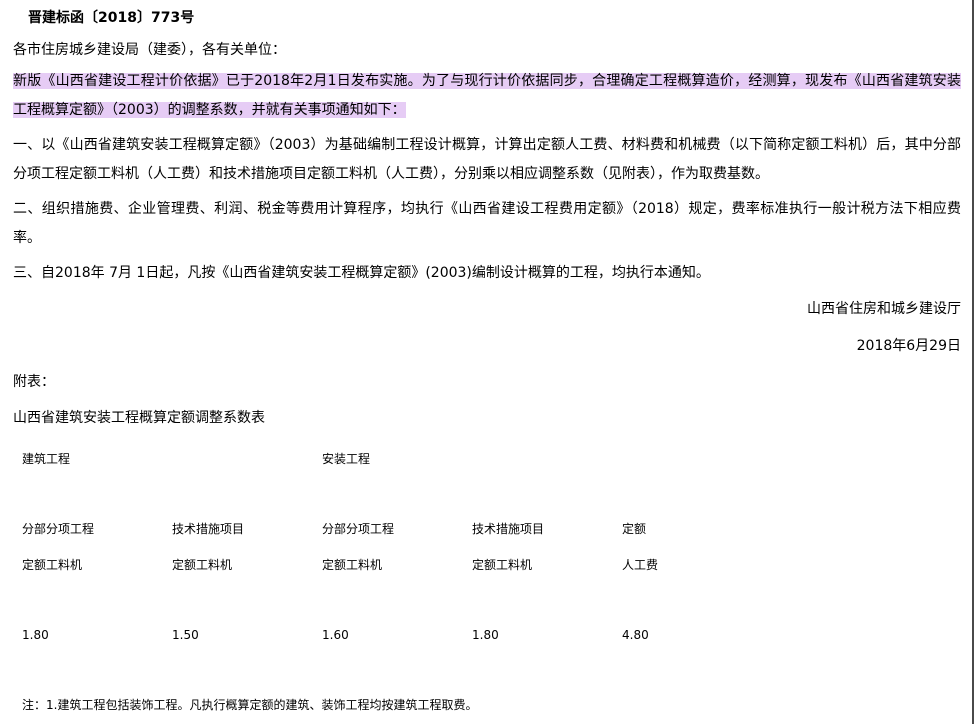  Describe the element at coordinates (46, 459) in the screenshot. I see `group-header-building: 建筑工程` at that location.